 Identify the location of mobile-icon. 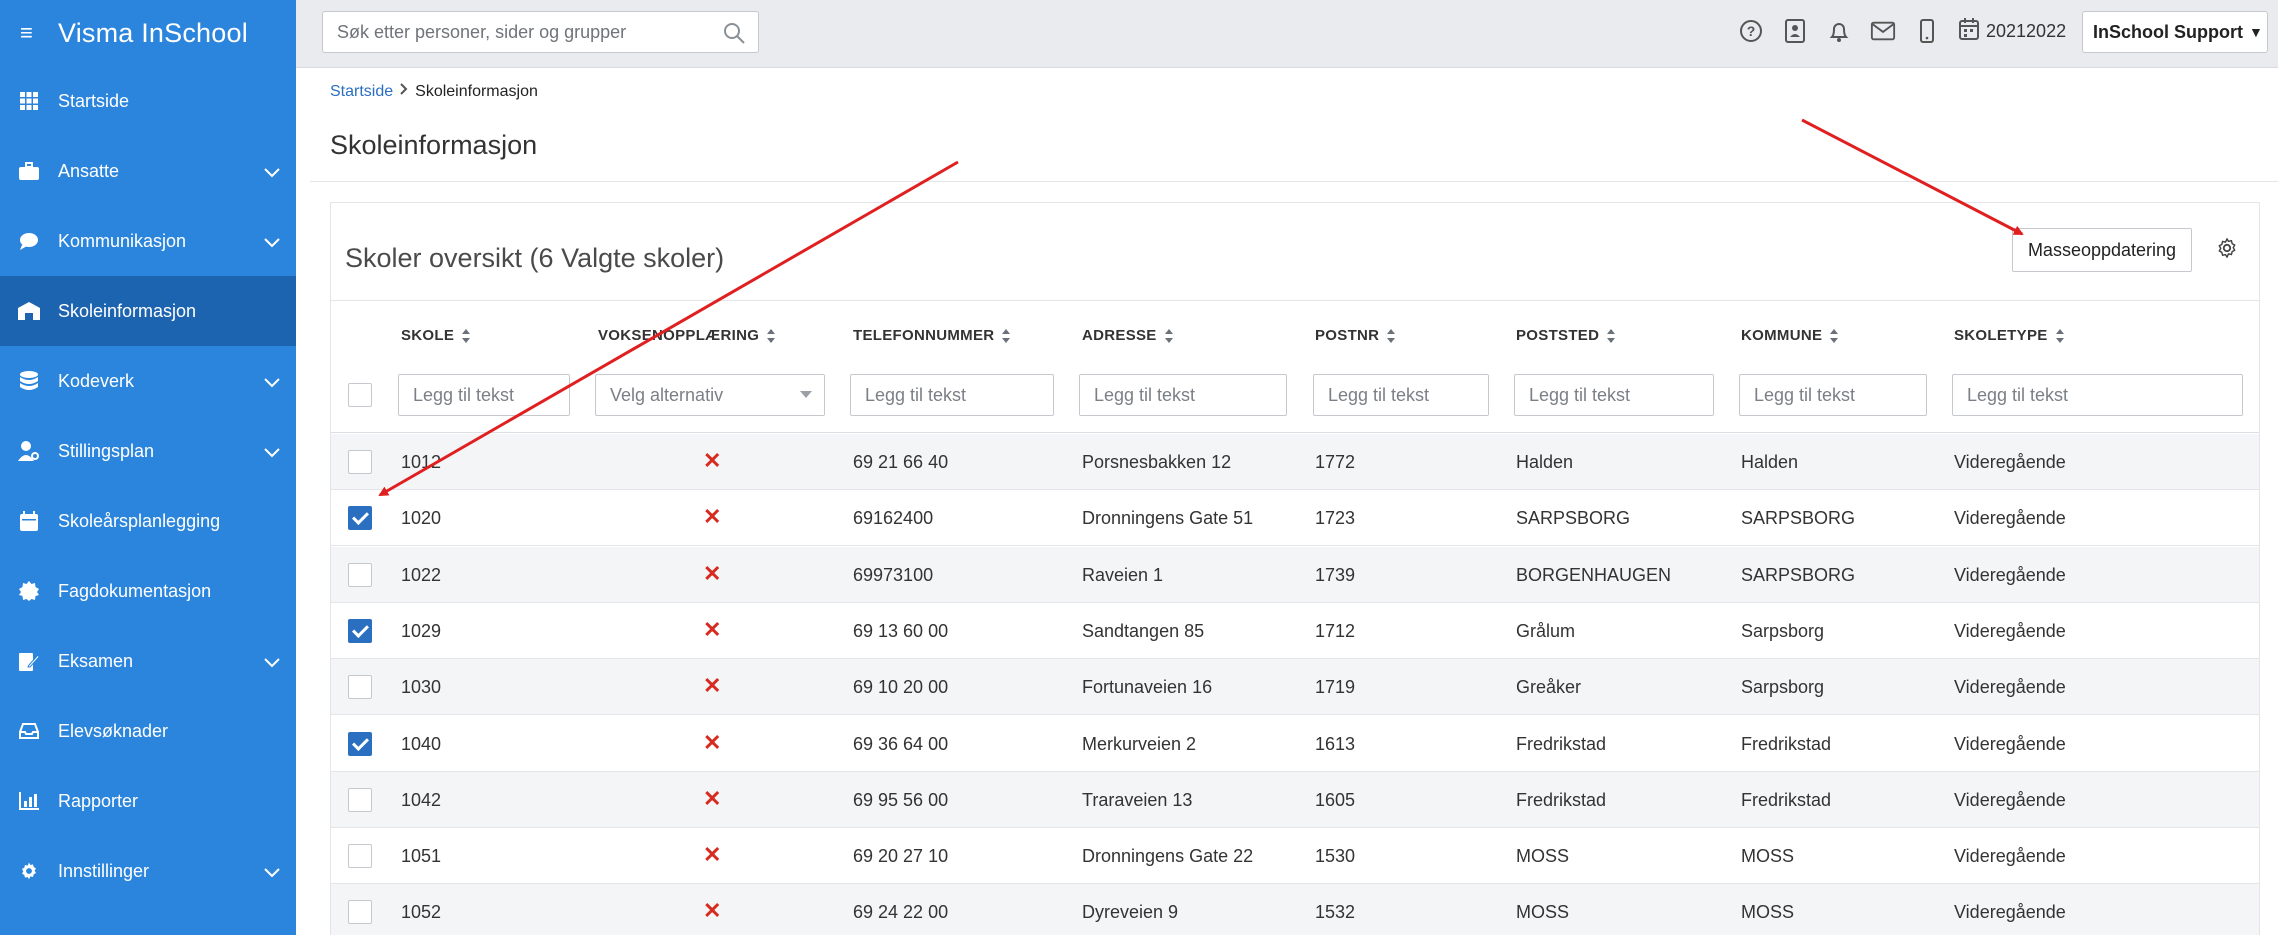
(1927, 31).